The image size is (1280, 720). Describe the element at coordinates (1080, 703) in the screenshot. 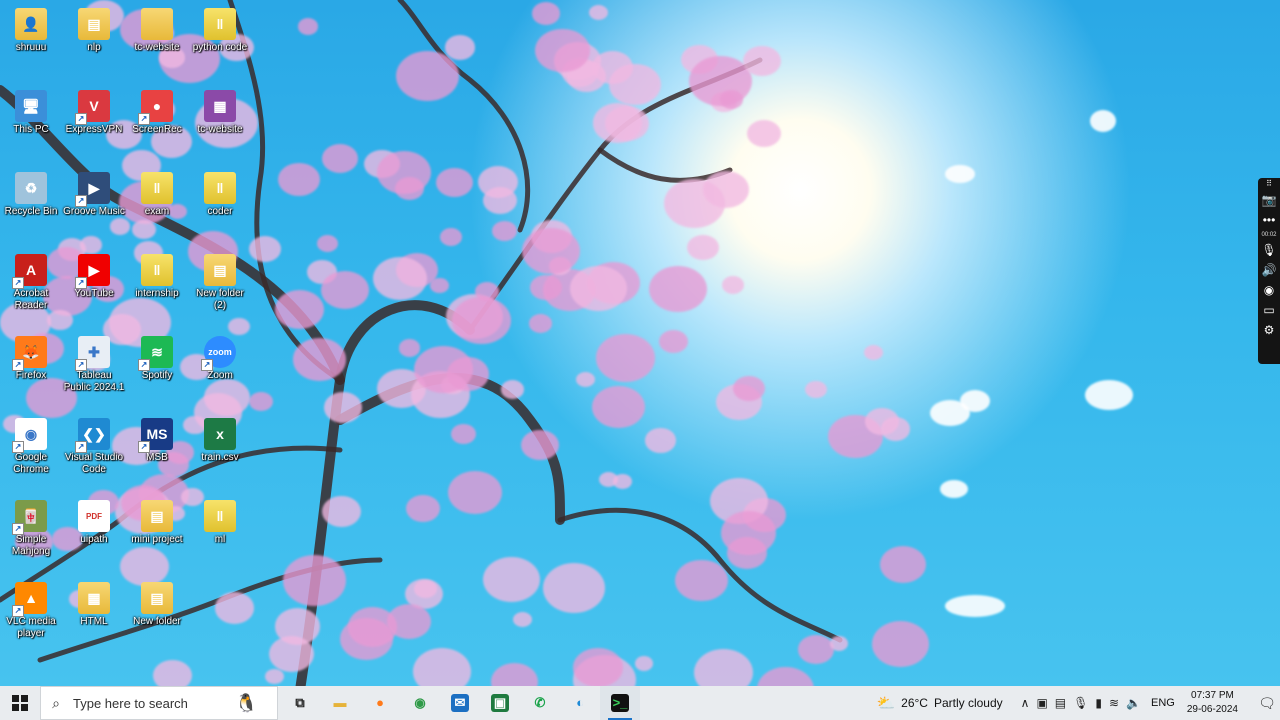

I see `microphone-tray-icon: 🎙` at that location.